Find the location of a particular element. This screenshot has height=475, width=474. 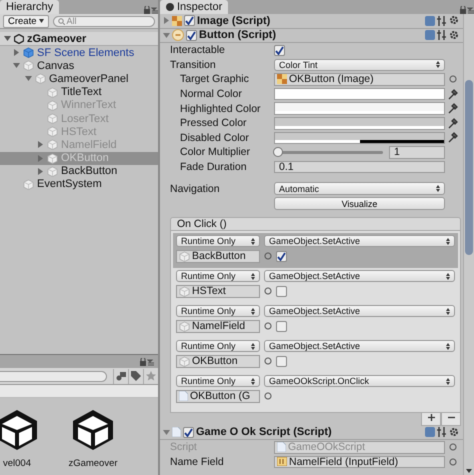

hierarchy-item: Canvas is located at coordinates (79, 65).